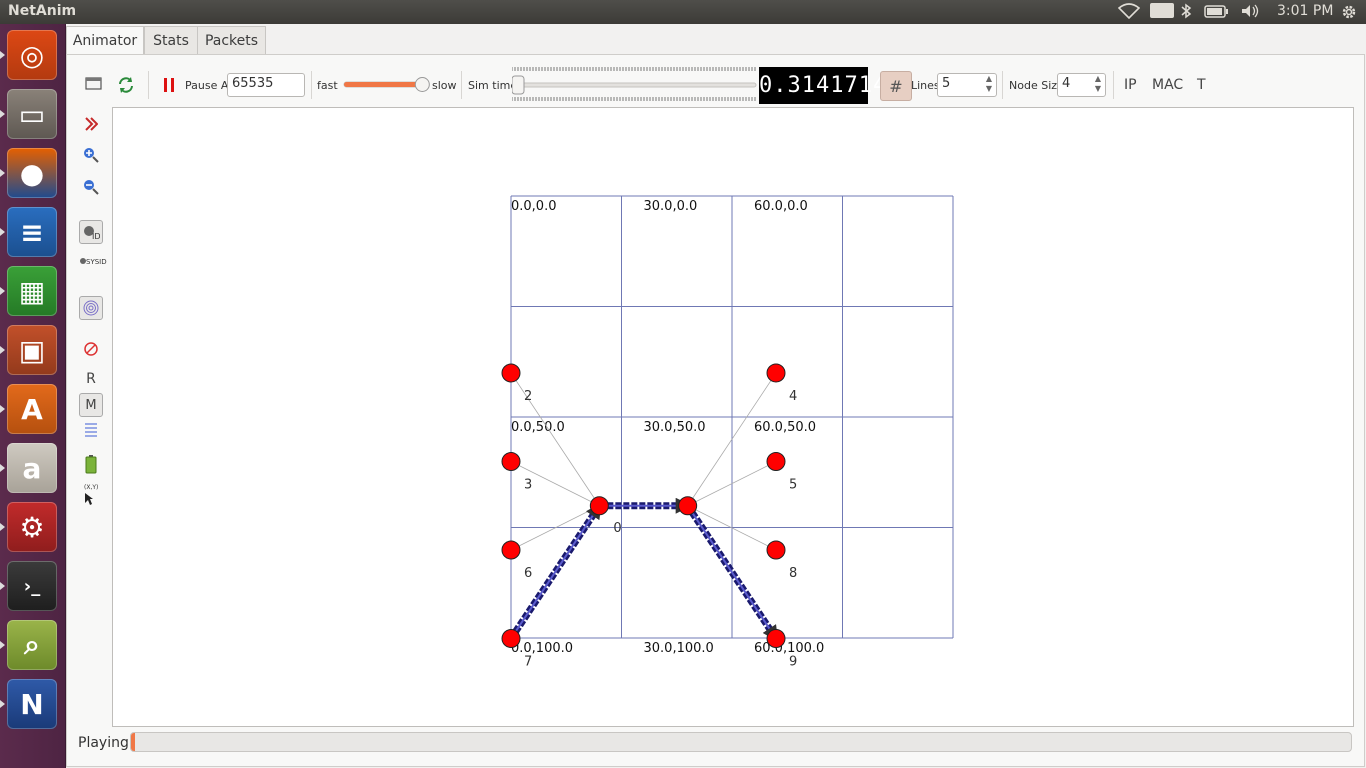  I want to click on lines-spinbox: 5 ▲ ▼, so click(967, 85).